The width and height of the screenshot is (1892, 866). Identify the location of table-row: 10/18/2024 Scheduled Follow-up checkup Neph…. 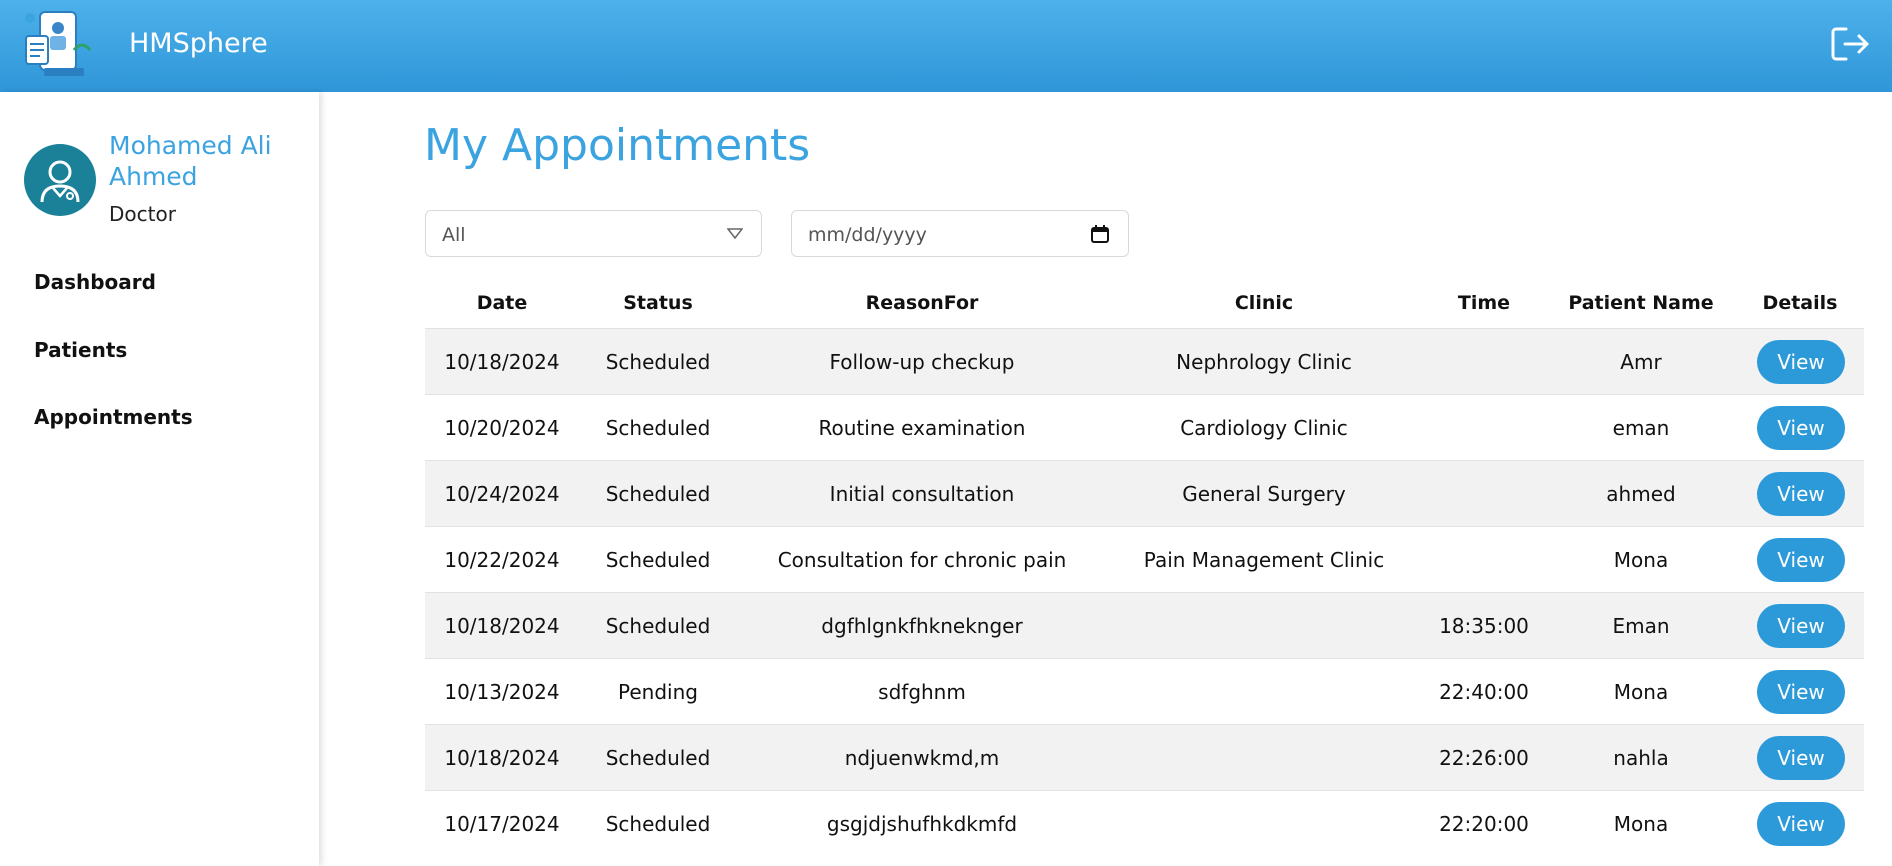
(1144, 361).